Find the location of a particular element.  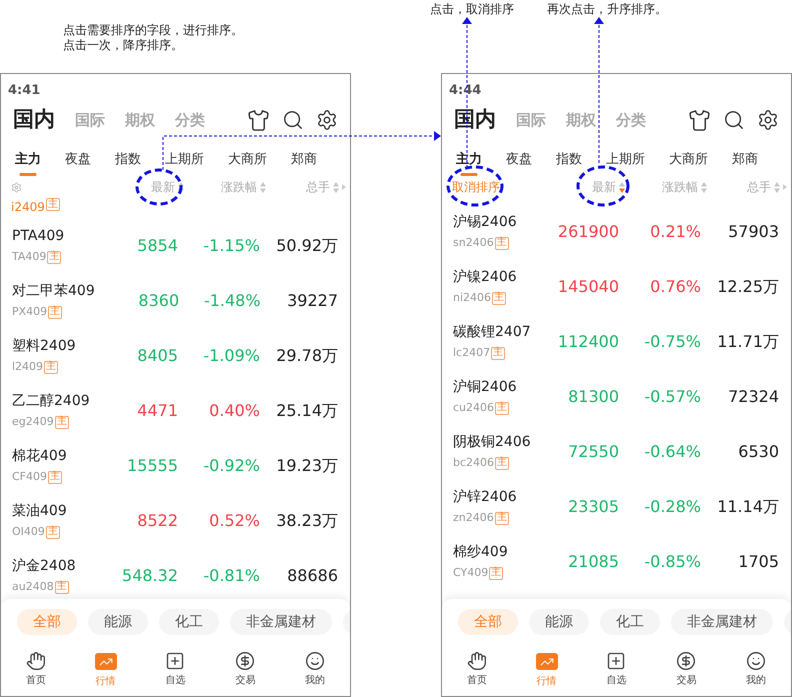

hand-icon is located at coordinates (476, 661).